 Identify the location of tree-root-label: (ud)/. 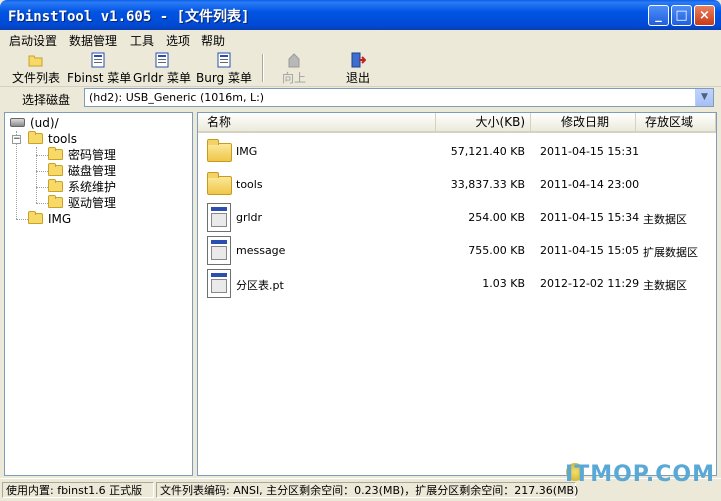
(44, 123).